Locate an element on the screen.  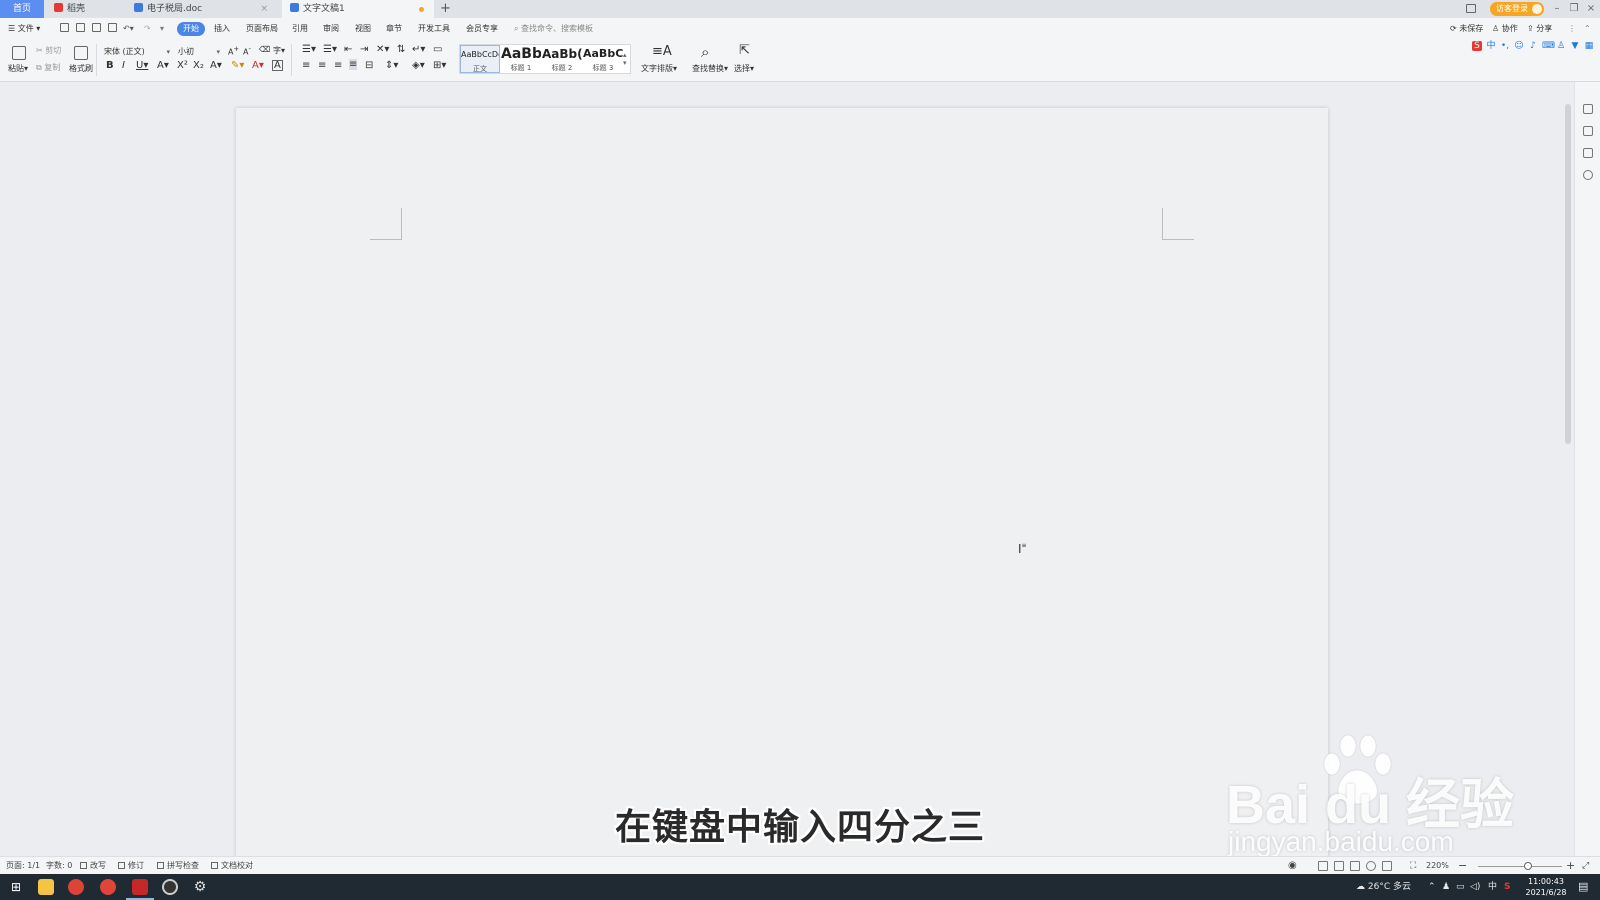
new-tab-button: + is located at coordinates (445, 9).